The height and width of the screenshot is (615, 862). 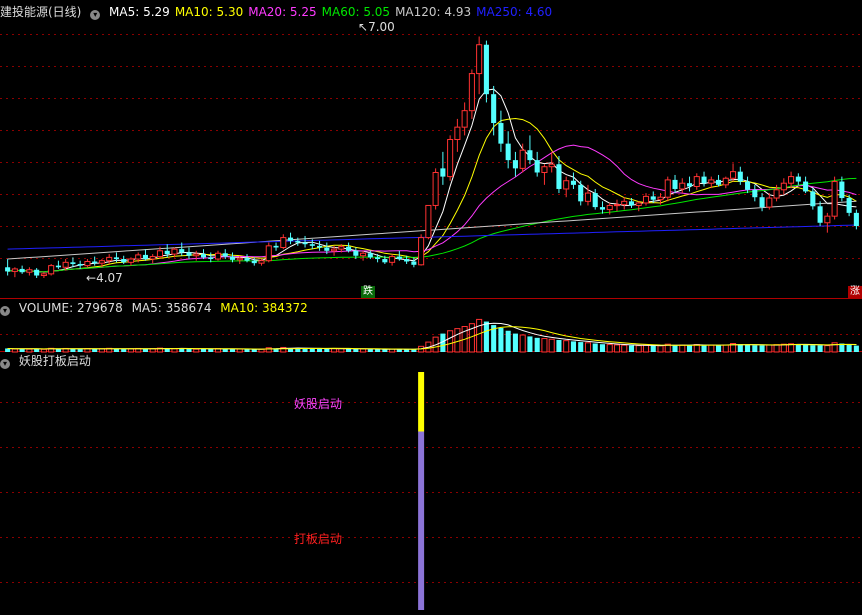 I want to click on high-price-label: ↖7.00, so click(x=376, y=27).